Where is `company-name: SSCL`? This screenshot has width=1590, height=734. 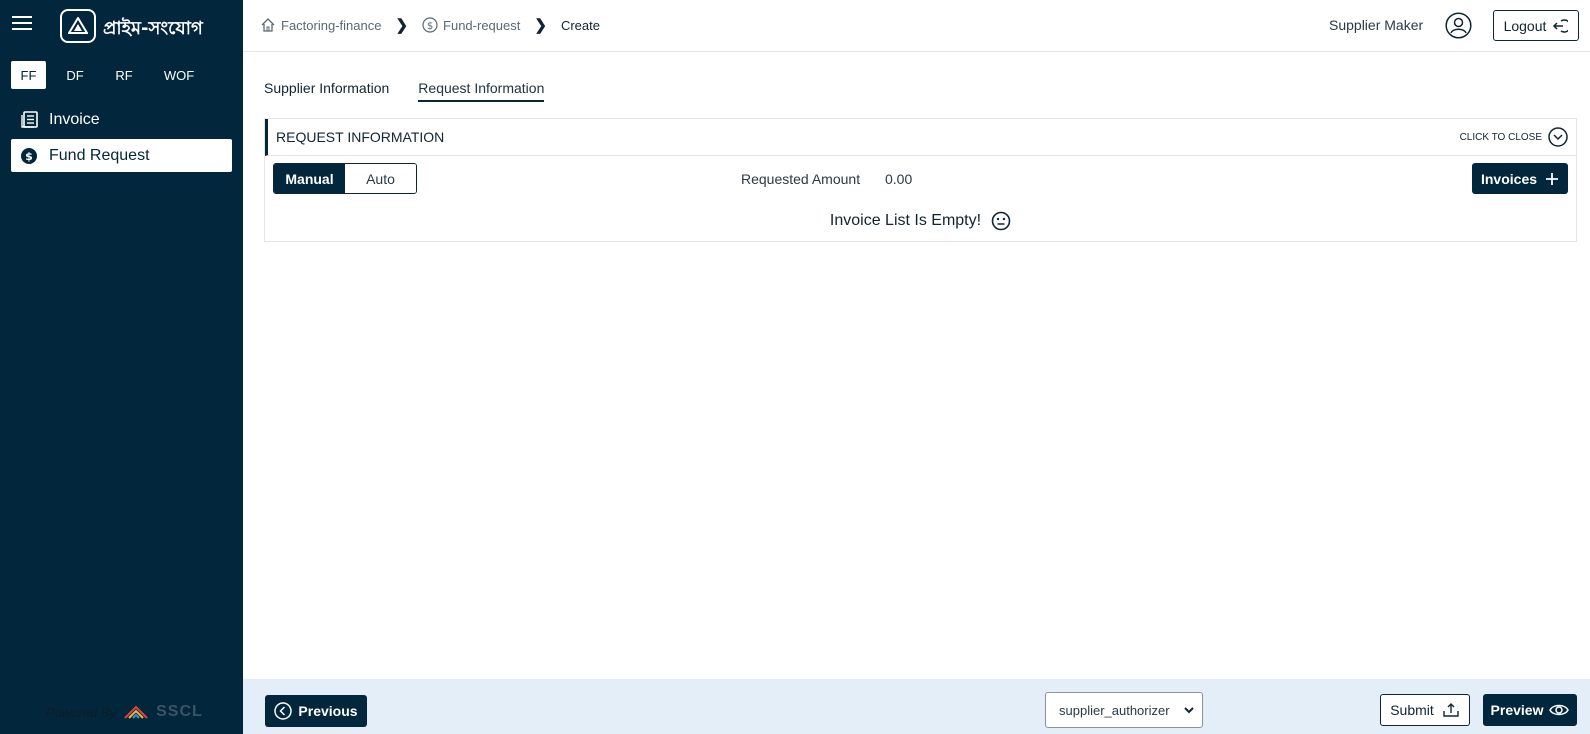 company-name: SSCL is located at coordinates (179, 711).